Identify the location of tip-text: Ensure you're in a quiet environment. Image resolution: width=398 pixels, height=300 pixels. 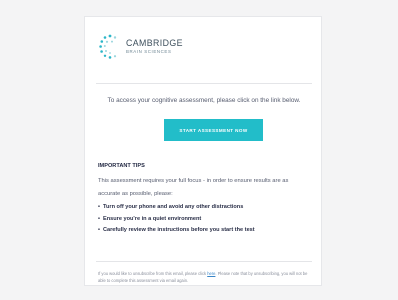
(152, 218).